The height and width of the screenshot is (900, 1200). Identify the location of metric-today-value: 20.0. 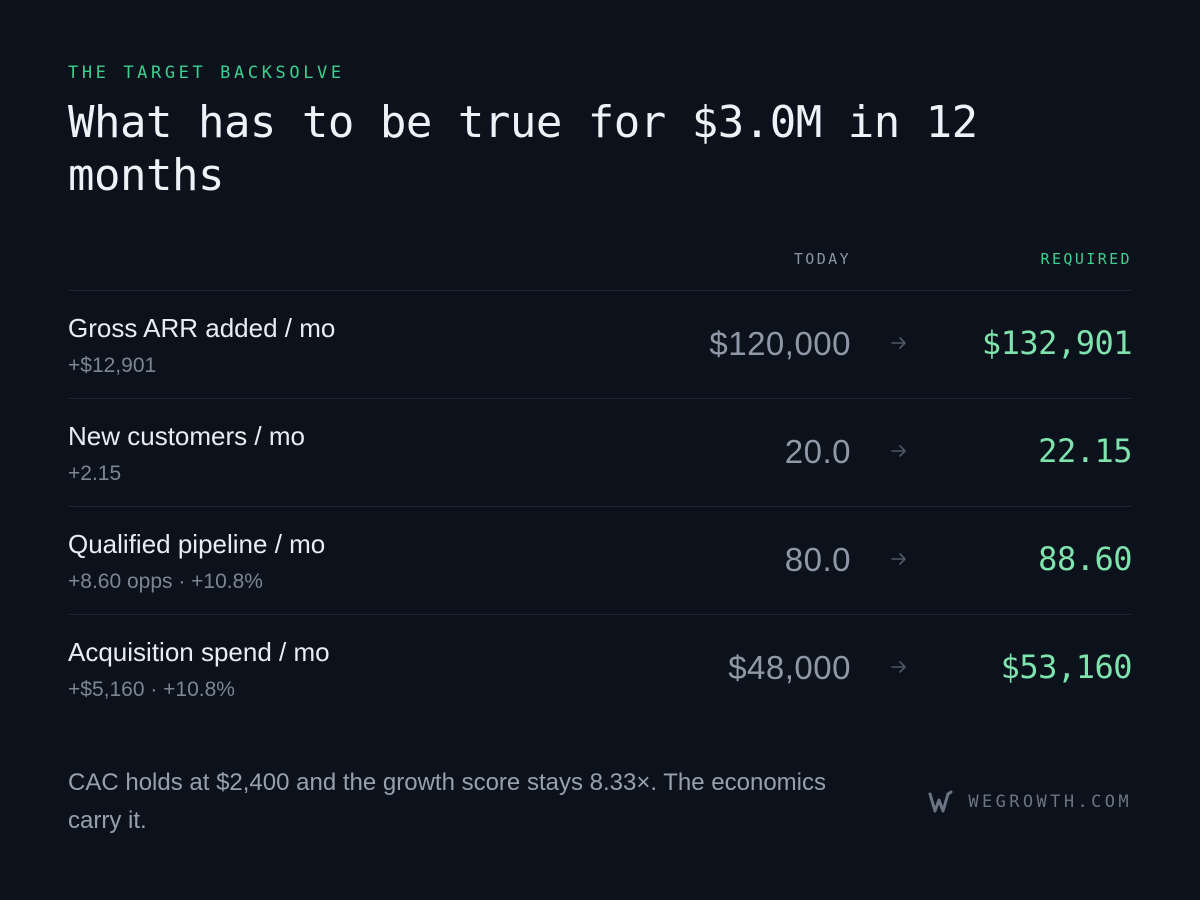
(817, 451).